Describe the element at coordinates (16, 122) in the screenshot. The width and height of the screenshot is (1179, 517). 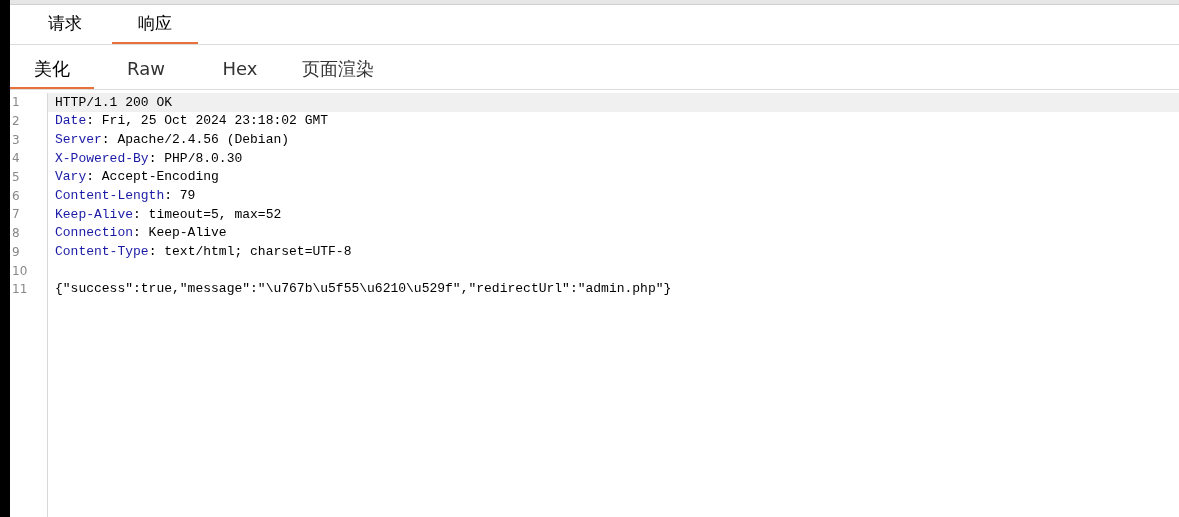
I see `line-number: 2` at that location.